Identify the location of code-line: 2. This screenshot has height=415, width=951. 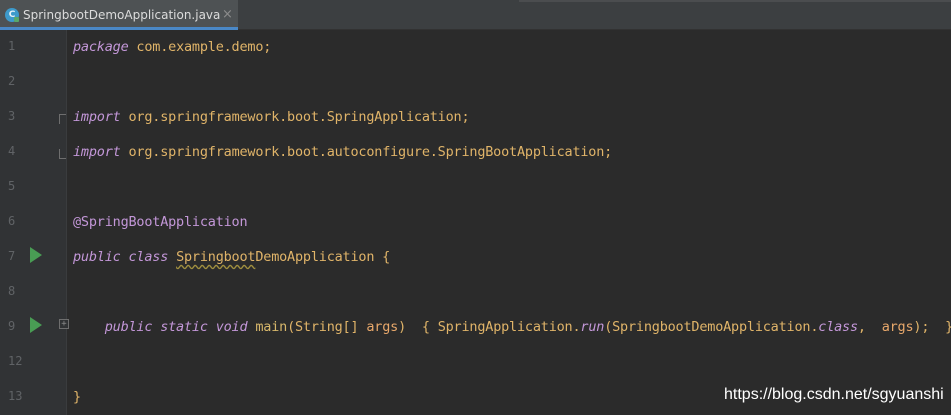
(475, 82).